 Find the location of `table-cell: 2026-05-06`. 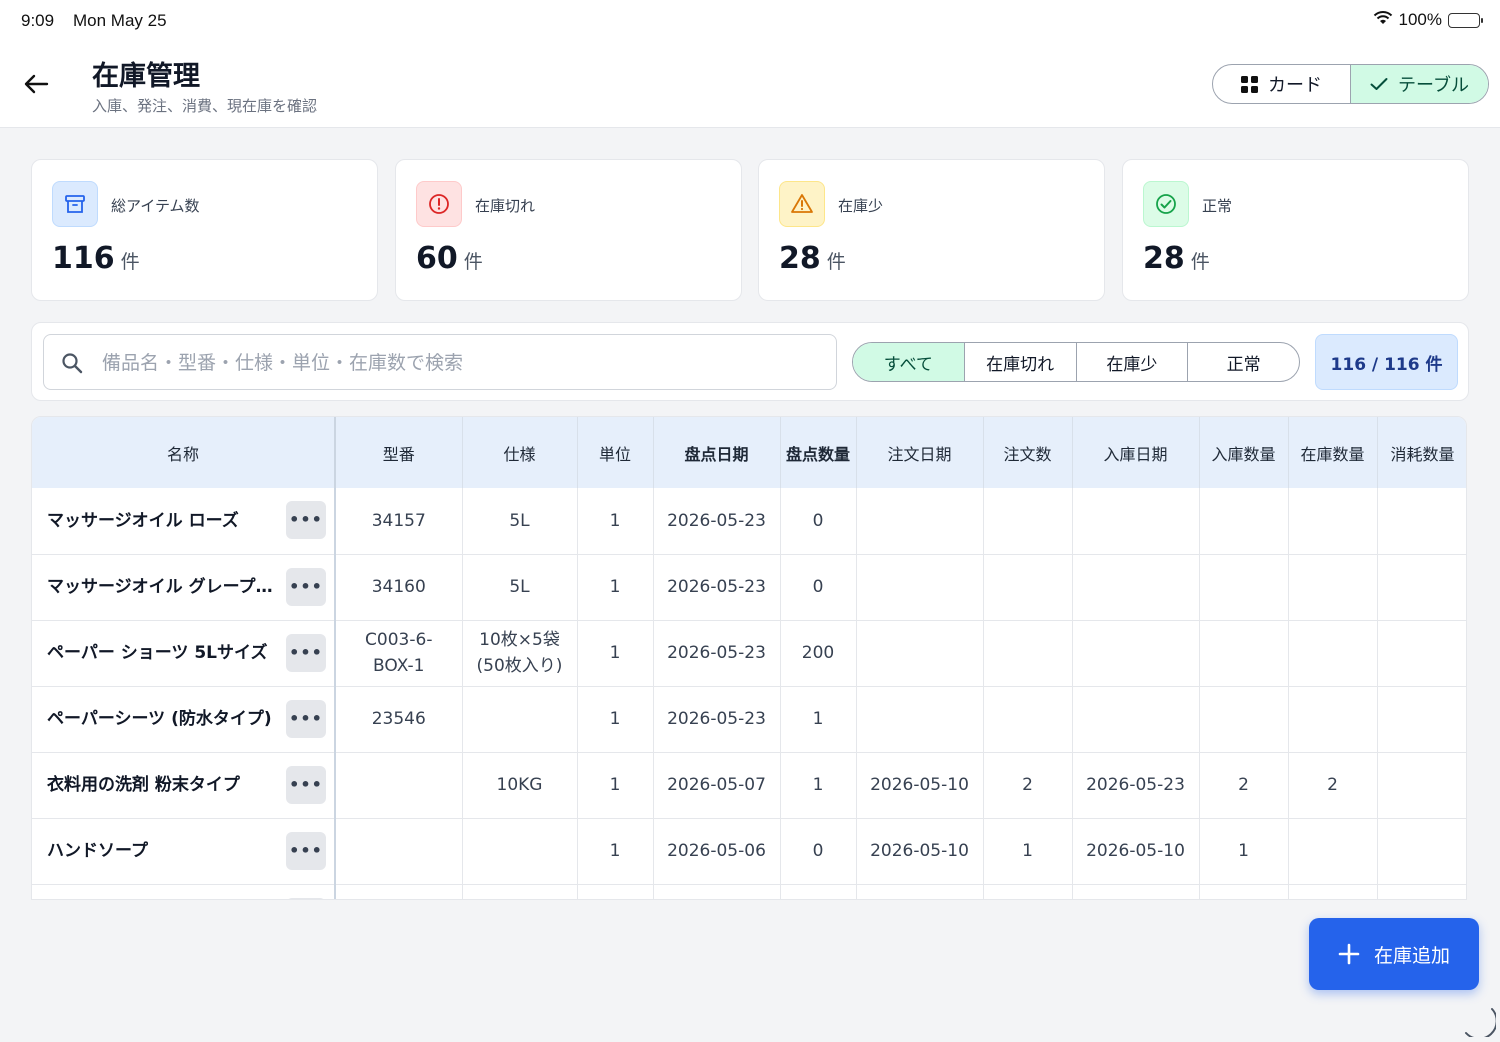

table-cell: 2026-05-06 is located at coordinates (717, 851).